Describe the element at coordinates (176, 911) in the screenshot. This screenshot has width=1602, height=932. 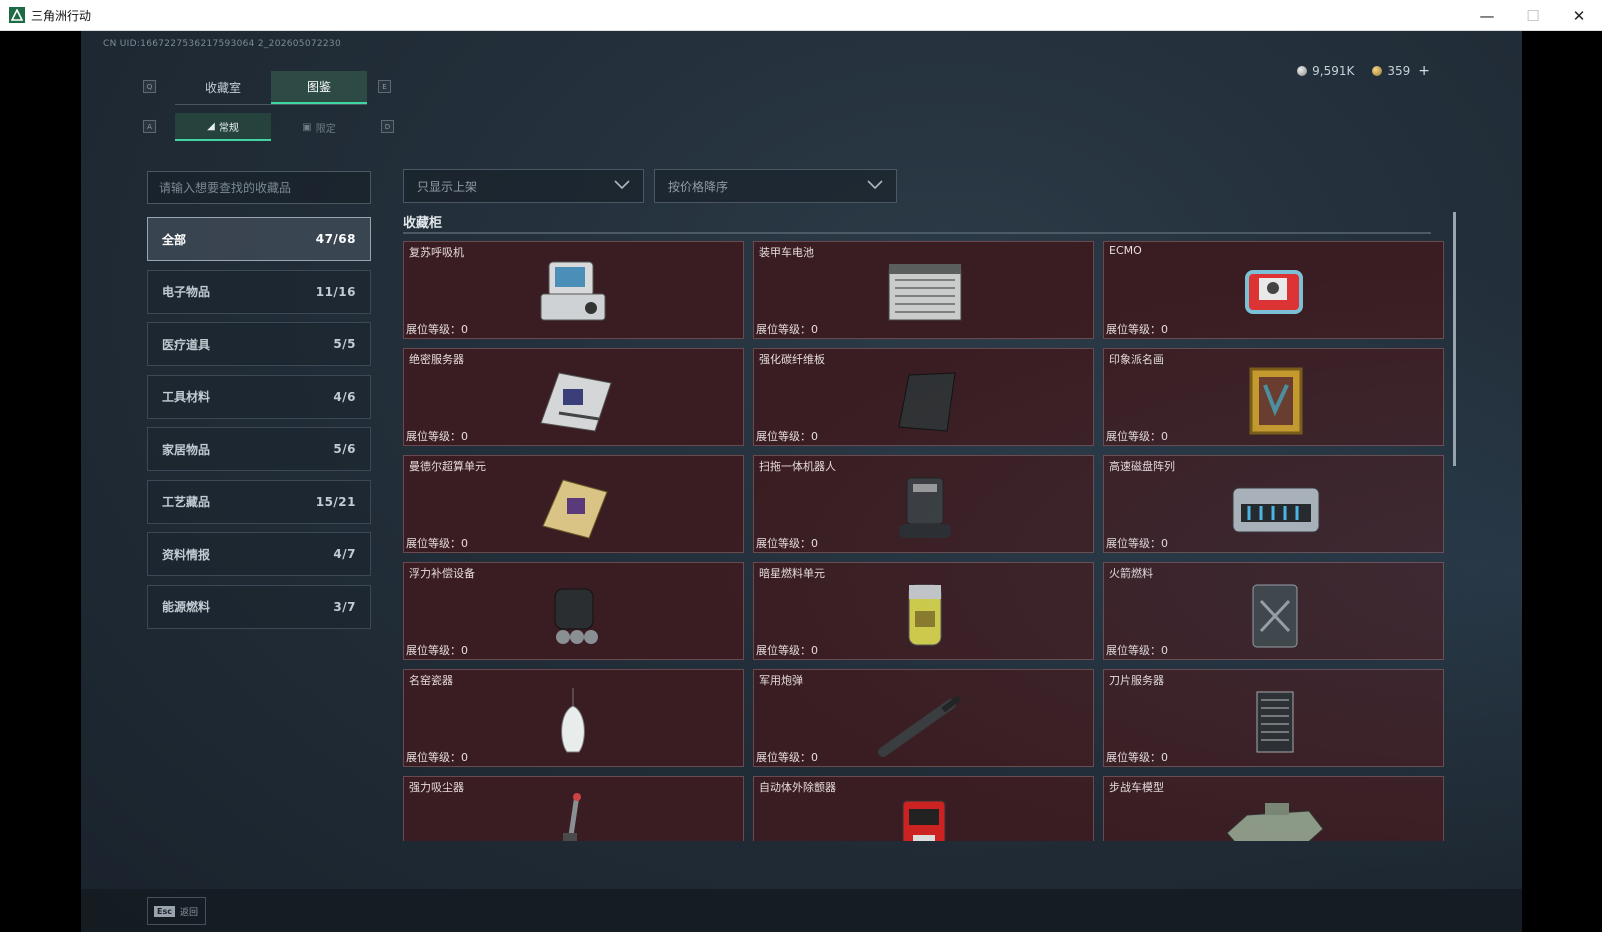
I see `back-button: Esc 返回` at that location.